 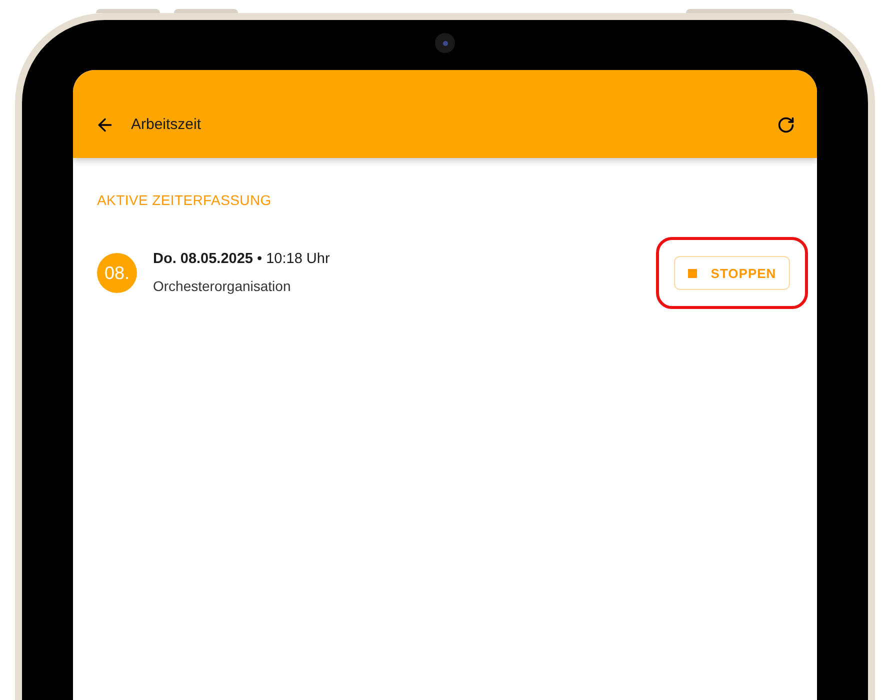 I want to click on entry-subtitle: Orchesterorganisation, so click(x=222, y=286).